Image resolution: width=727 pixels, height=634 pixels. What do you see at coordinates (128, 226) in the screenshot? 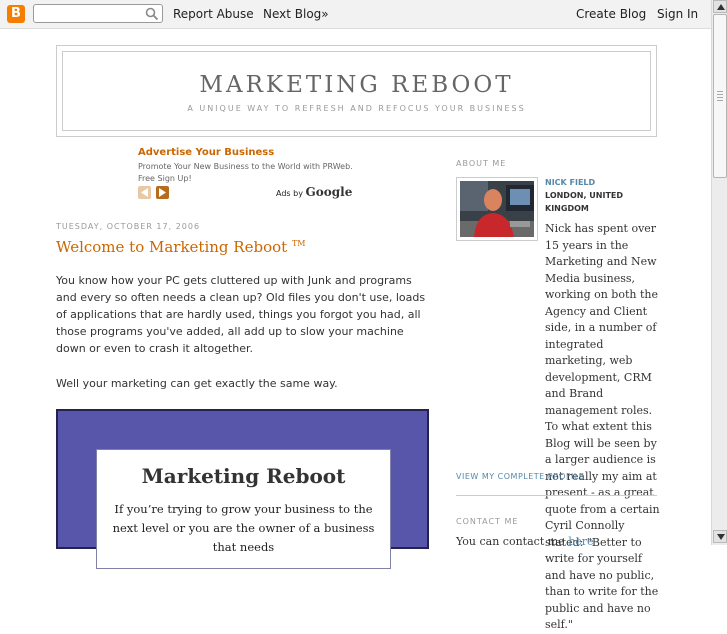
I see `post-date: TUESDAY, OCTOBER 17, 2006` at bounding box center [128, 226].